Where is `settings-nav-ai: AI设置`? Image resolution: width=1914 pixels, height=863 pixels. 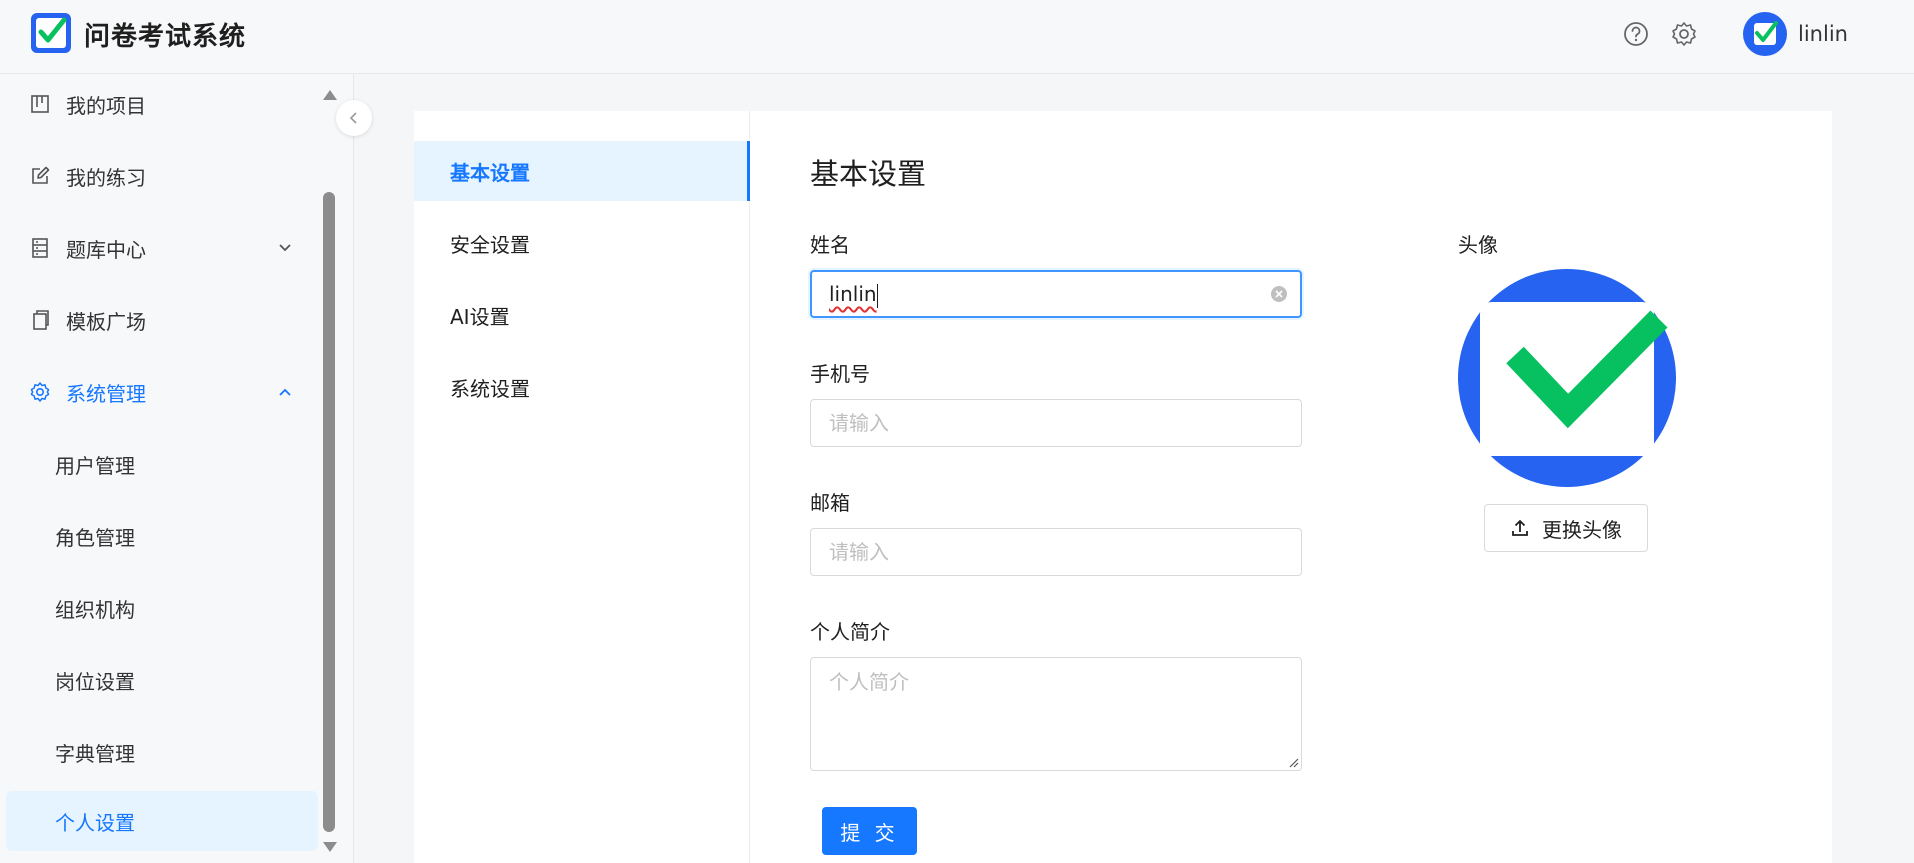 settings-nav-ai: AI设置 is located at coordinates (582, 315).